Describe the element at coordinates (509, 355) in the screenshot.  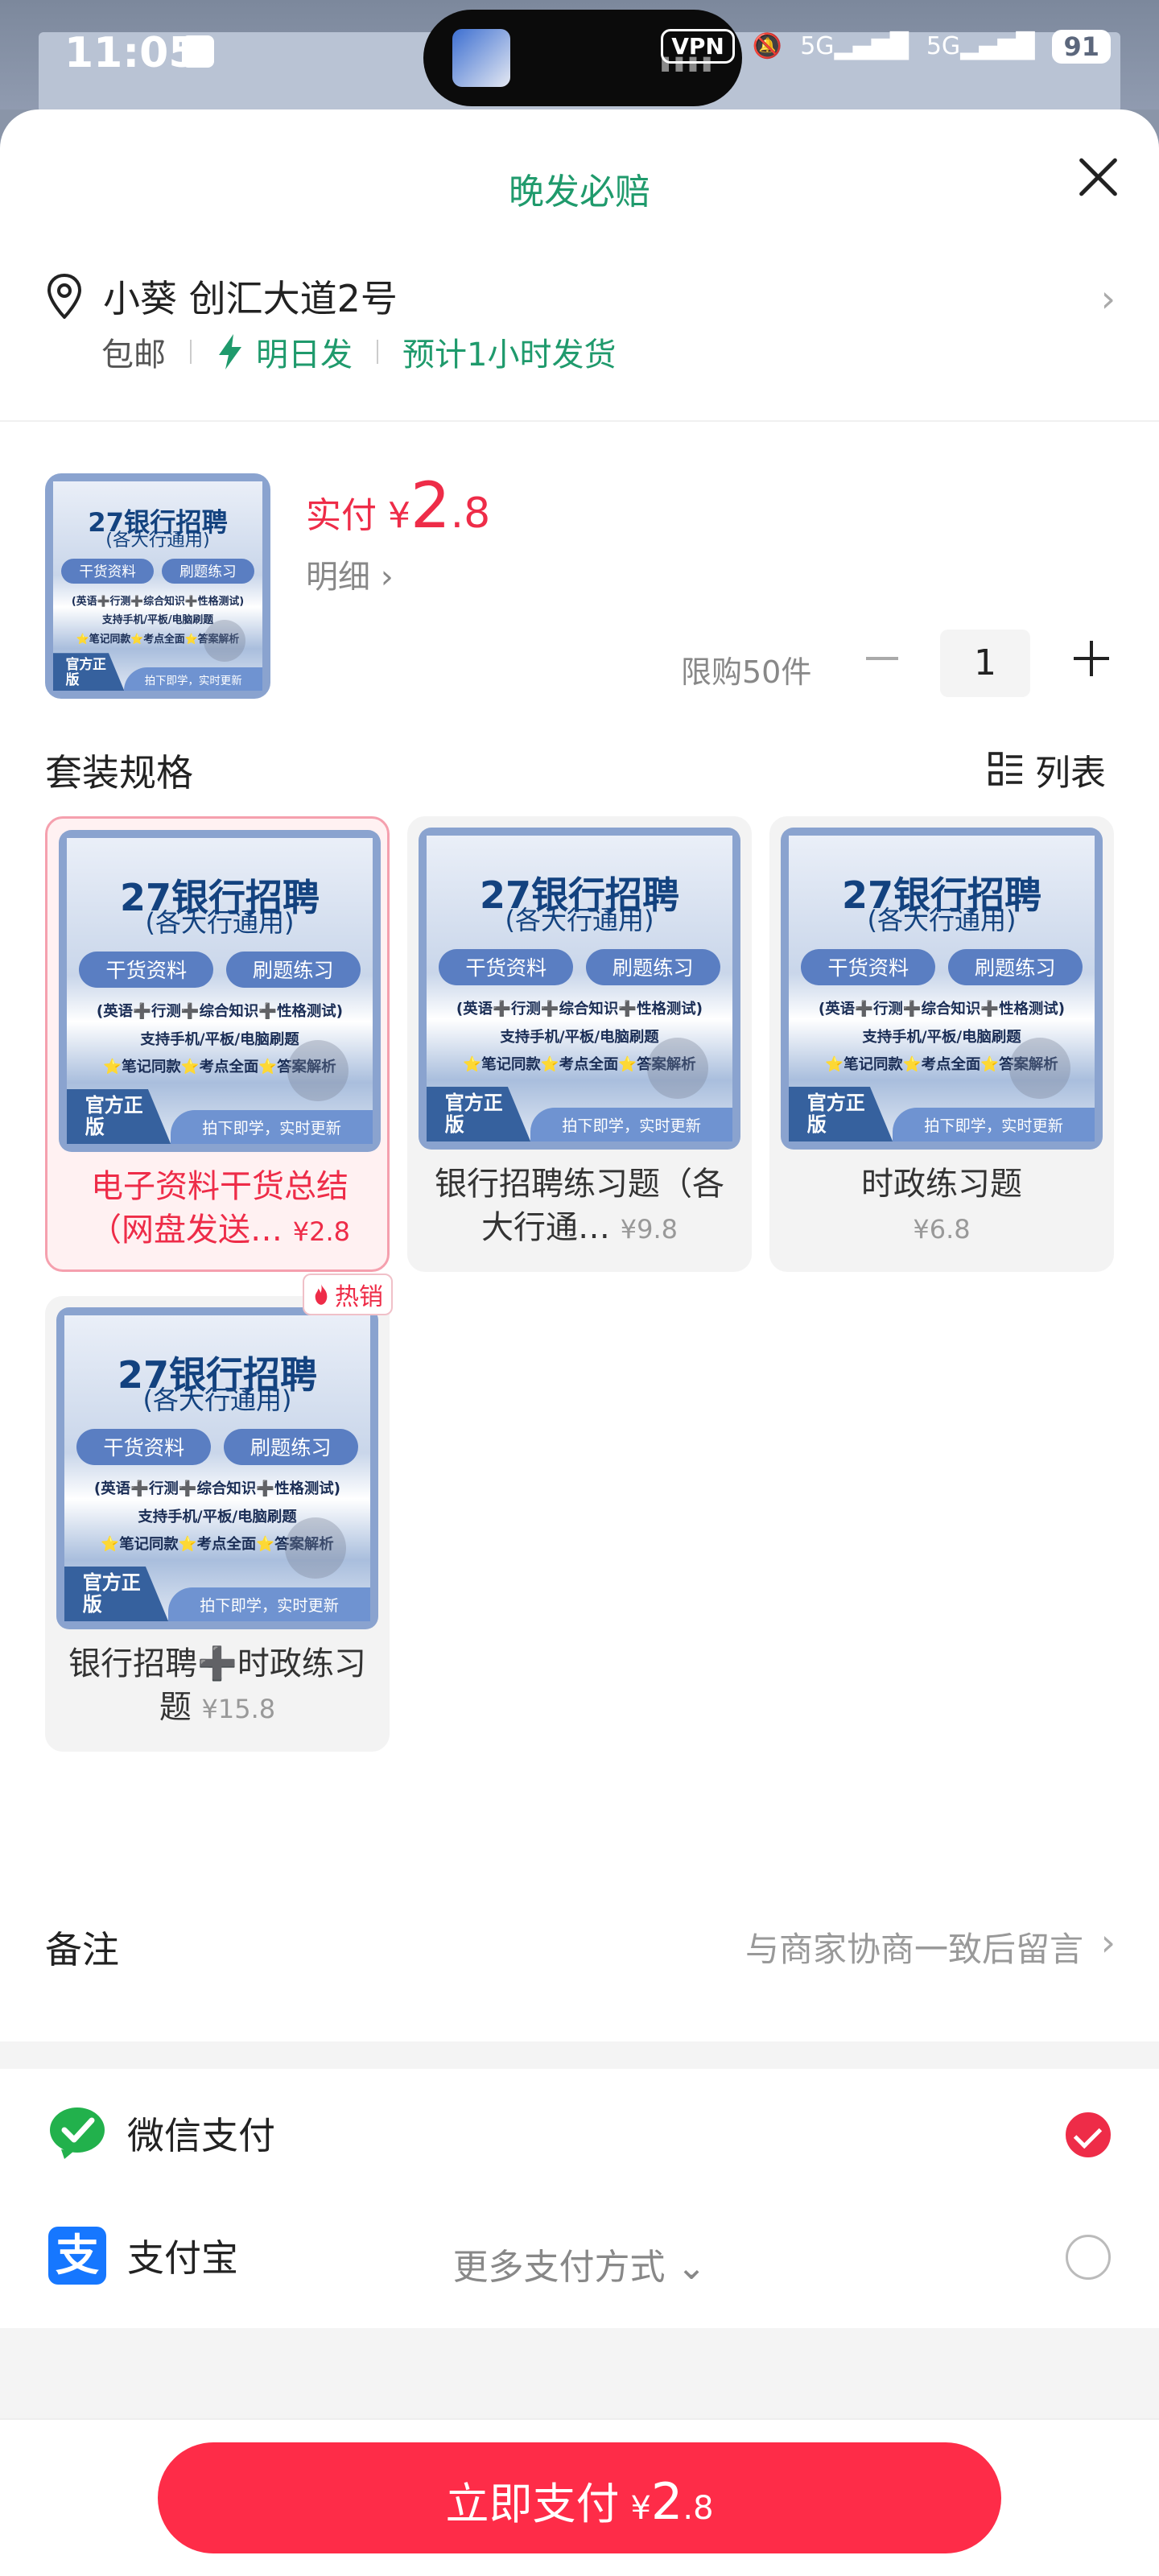
I see `eta-label: 预计1小时发货` at that location.